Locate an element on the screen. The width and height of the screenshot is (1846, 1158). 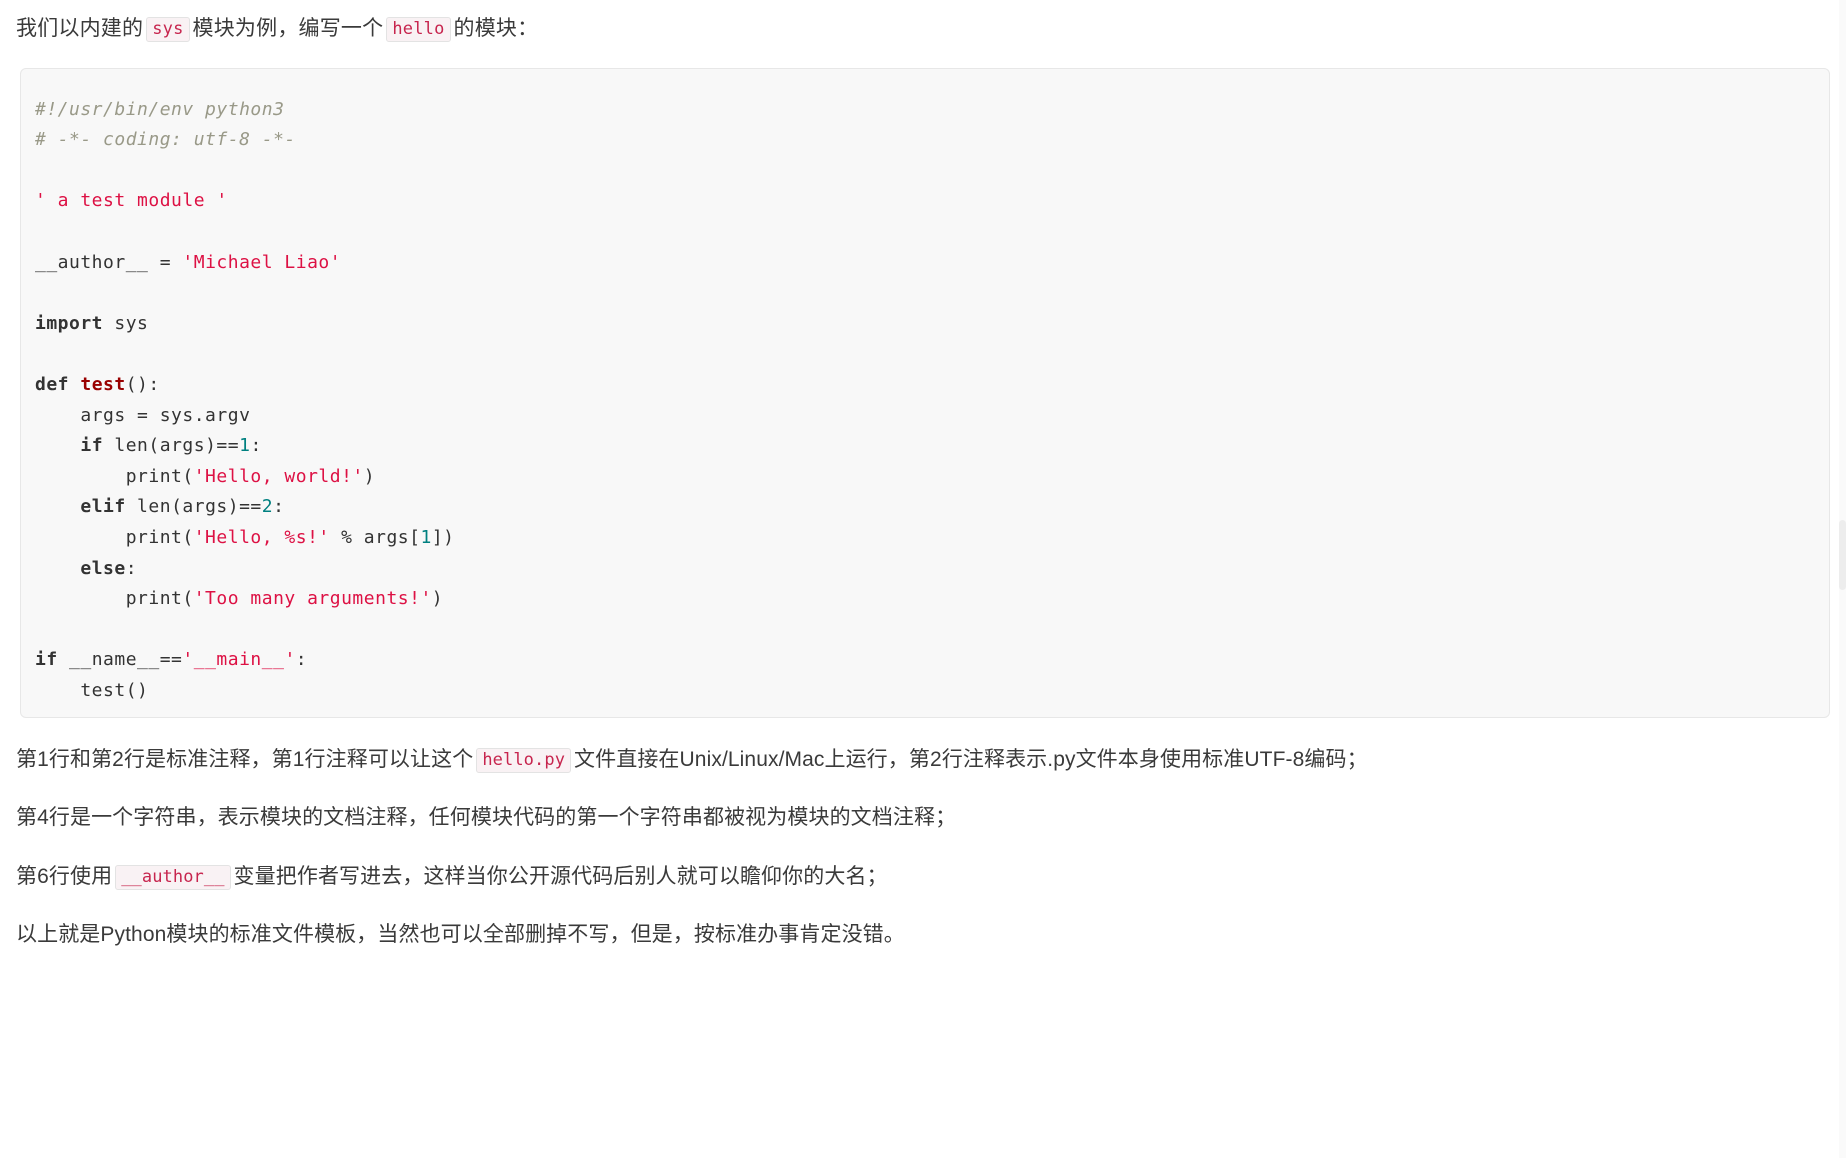
code-line: test() is located at coordinates (932, 691).